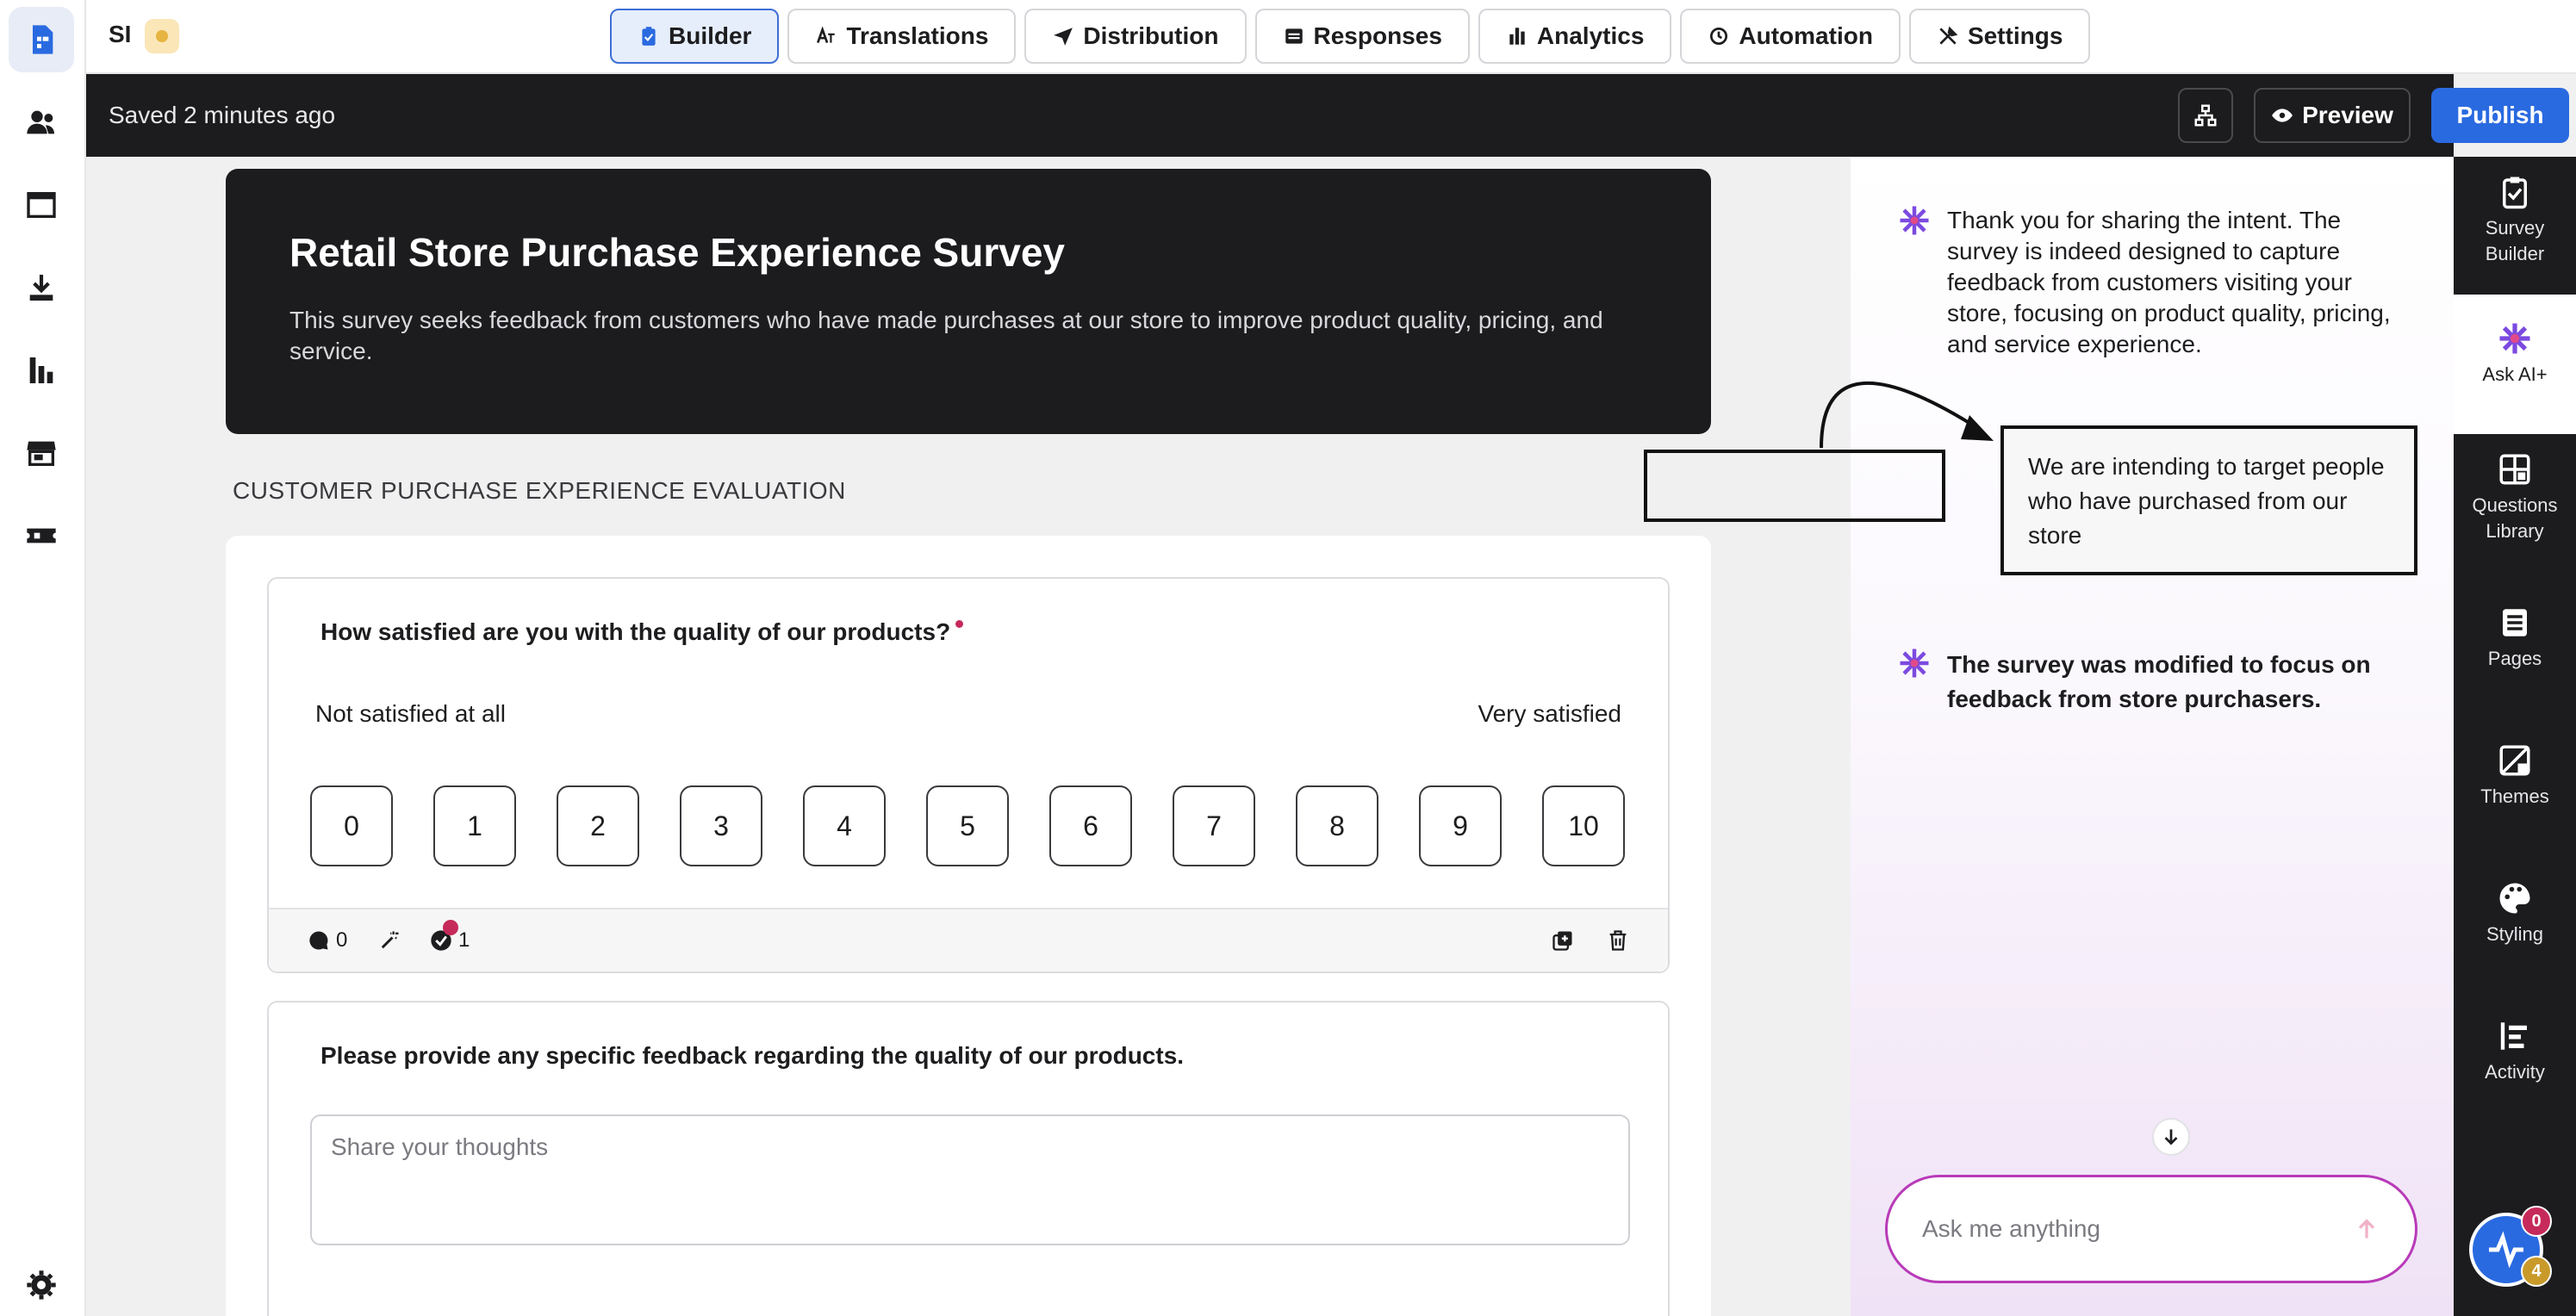  Describe the element at coordinates (419, 714) in the screenshot. I see `scale-min-label: Not satisfied at all` at that location.